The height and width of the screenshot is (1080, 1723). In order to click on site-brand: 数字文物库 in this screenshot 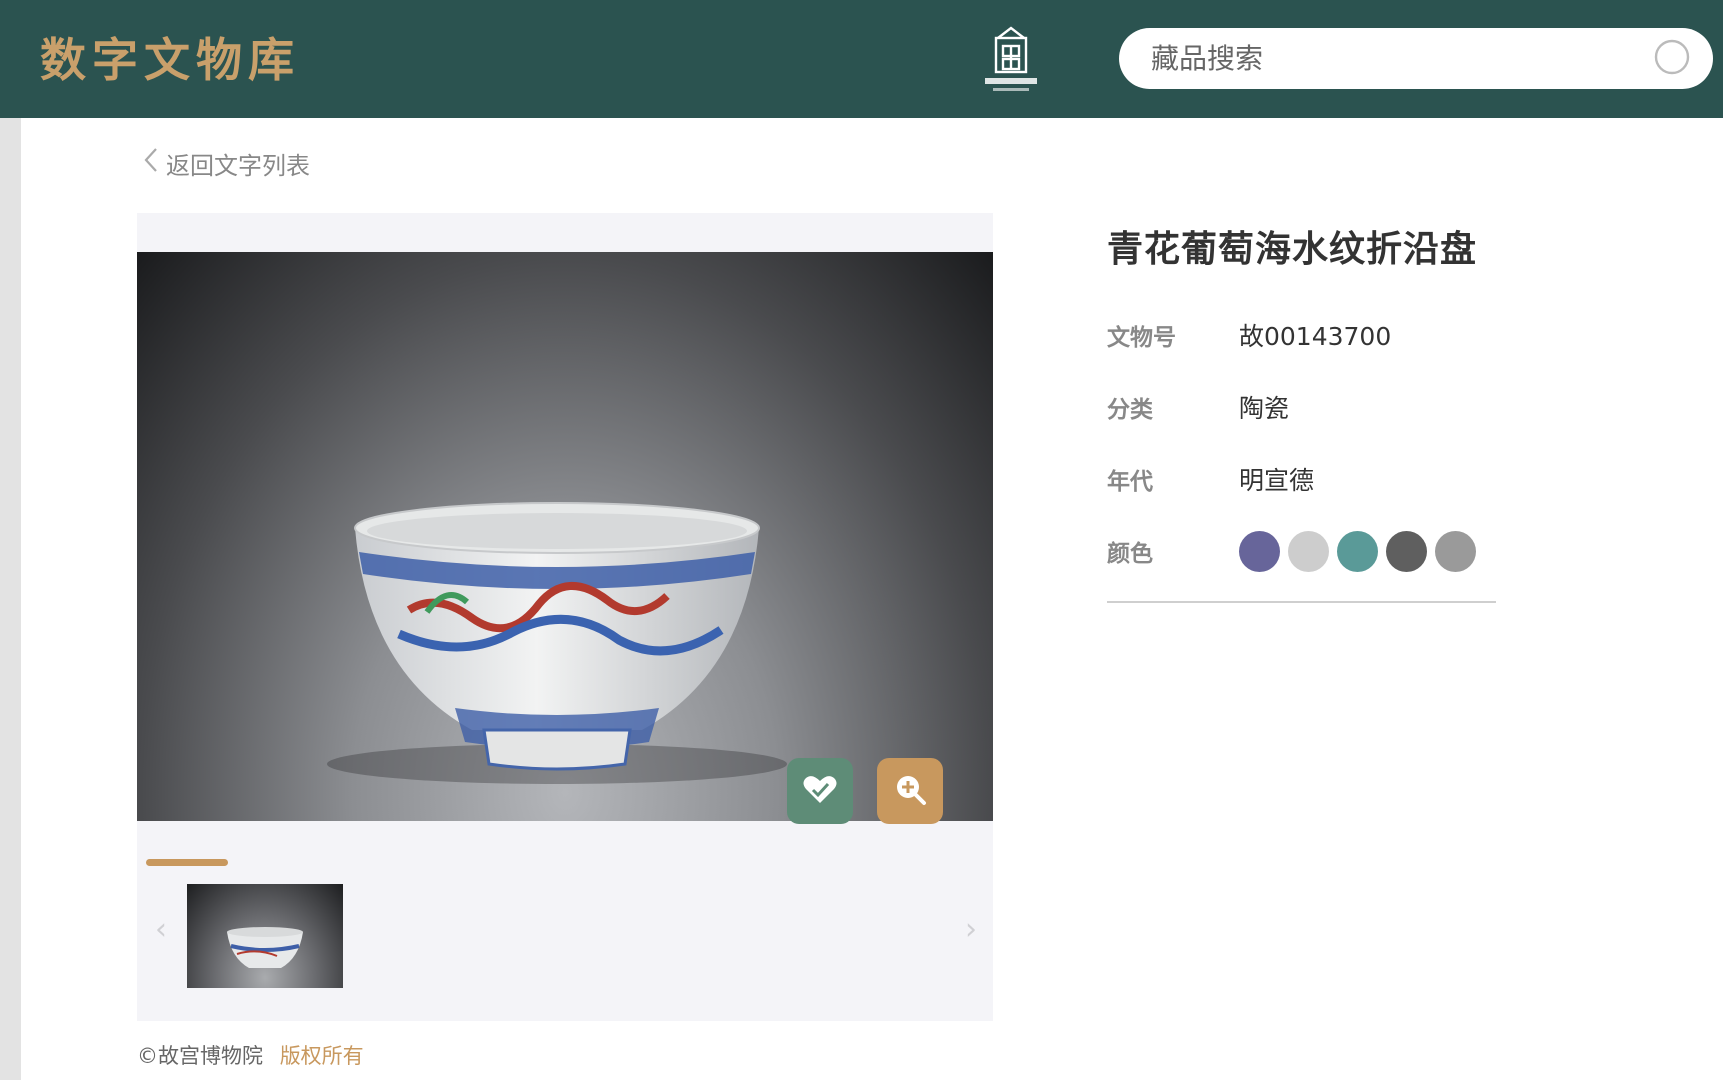, I will do `click(170, 57)`.